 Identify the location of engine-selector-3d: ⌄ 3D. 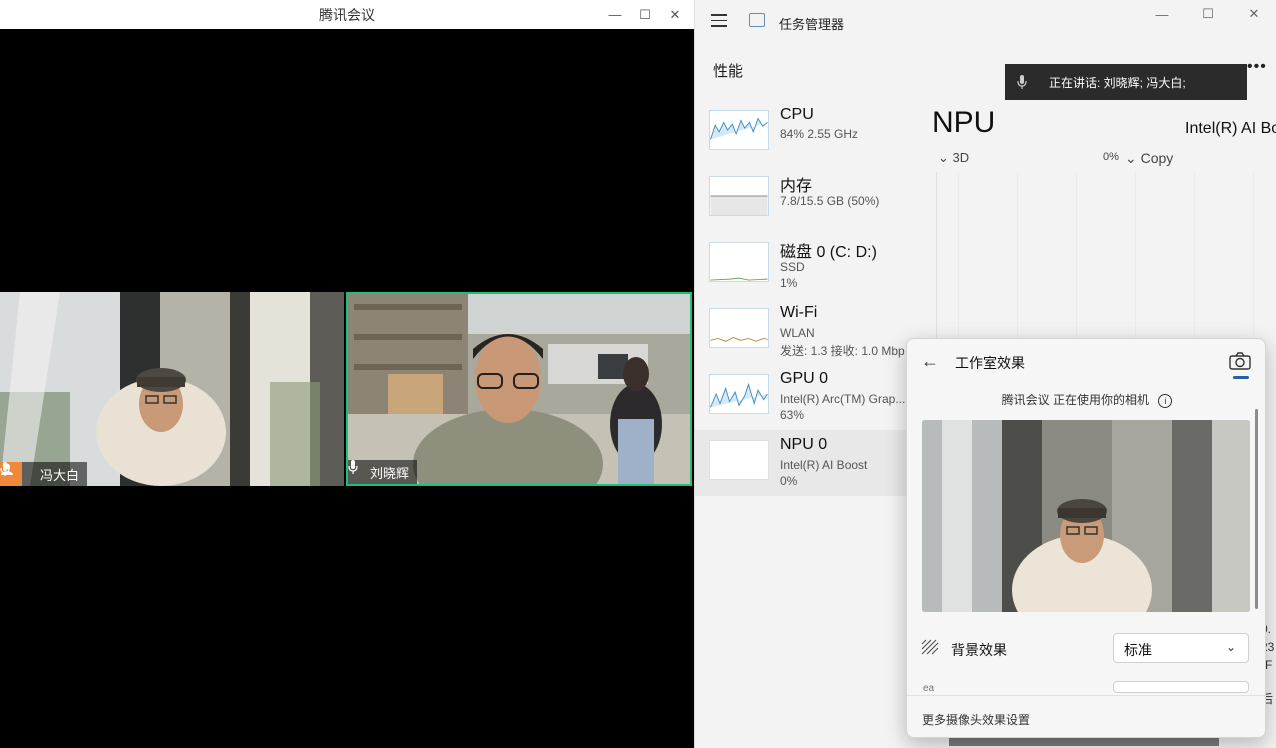
(953, 158).